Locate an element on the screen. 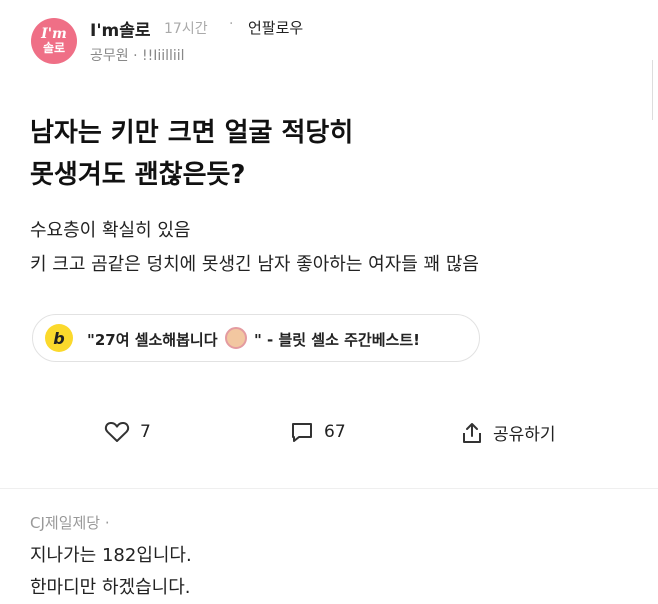  section-divider is located at coordinates (329, 488).